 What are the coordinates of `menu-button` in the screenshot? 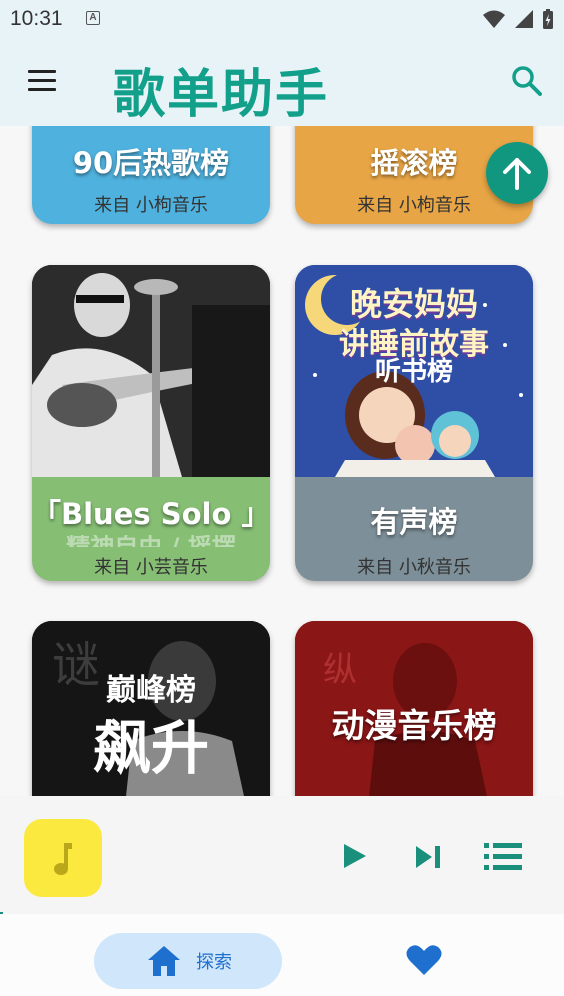 It's located at (44, 82).